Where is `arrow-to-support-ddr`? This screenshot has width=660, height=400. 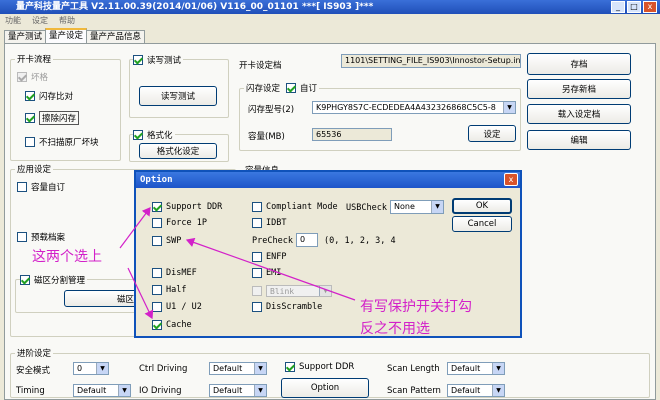
arrow-to-support-ddr is located at coordinates (135, 228).